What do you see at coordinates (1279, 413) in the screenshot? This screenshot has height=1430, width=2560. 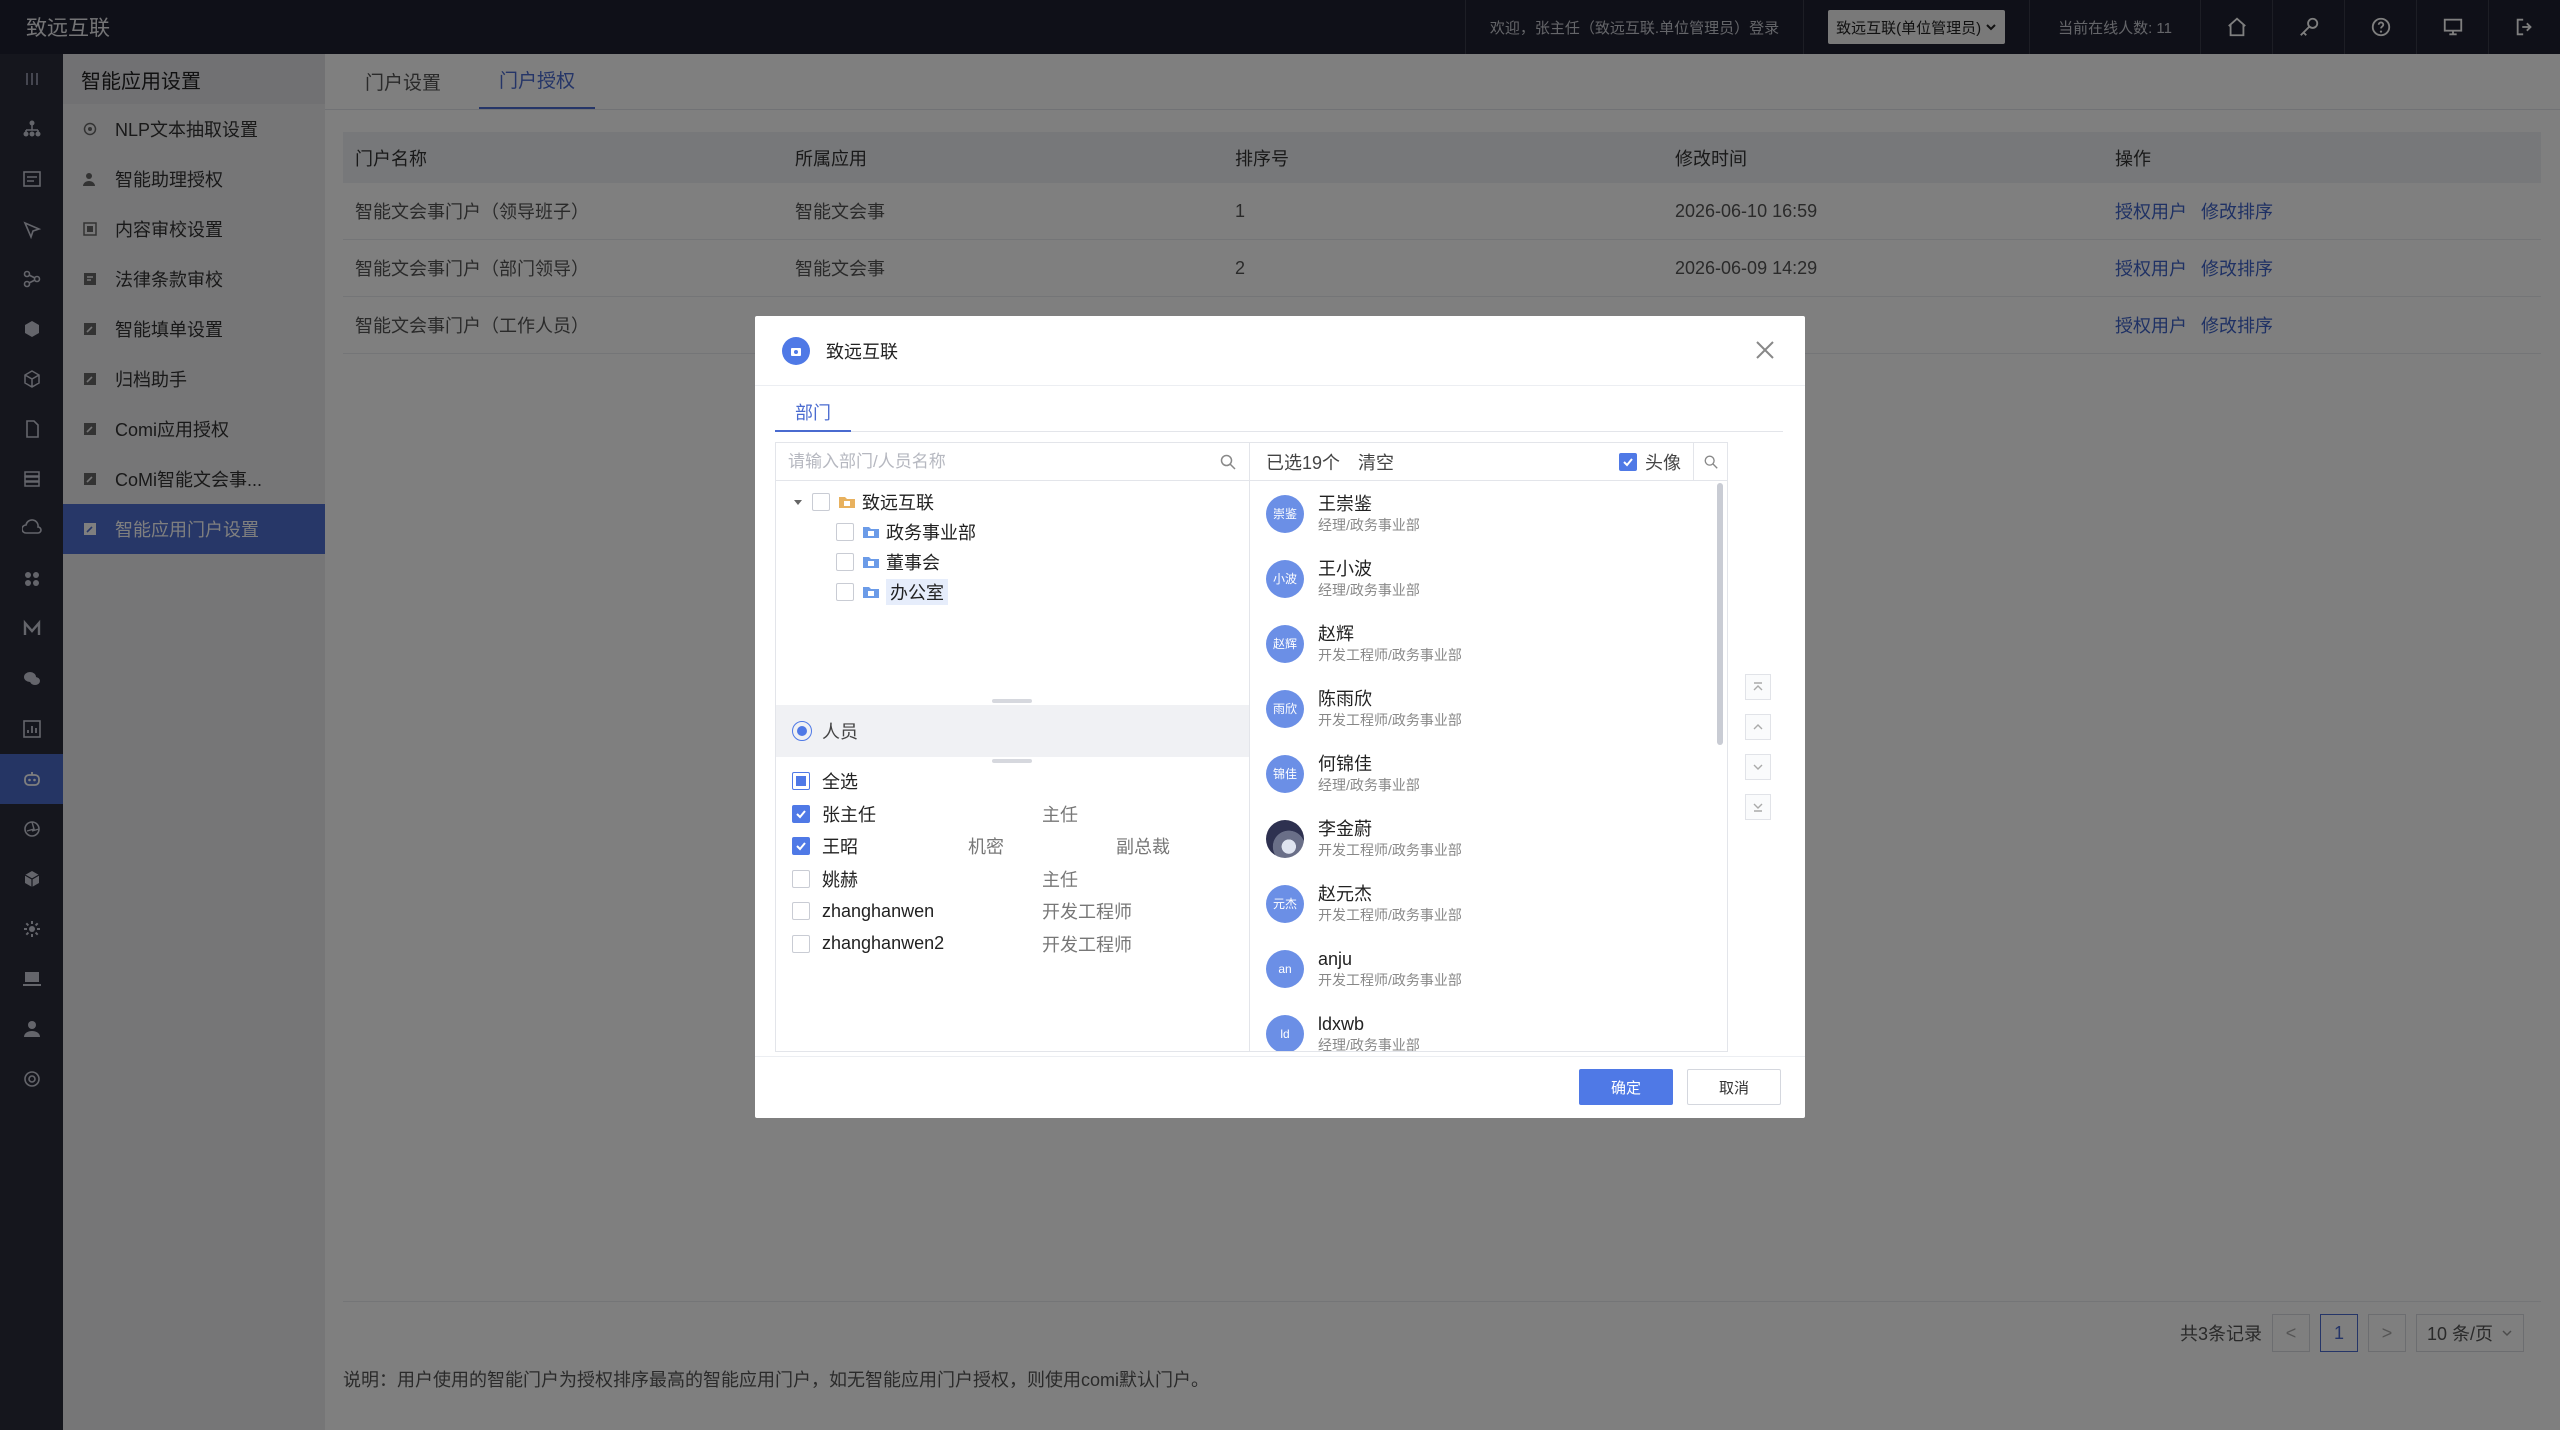 I see `dialog-tab-bar: 部门` at bounding box center [1279, 413].